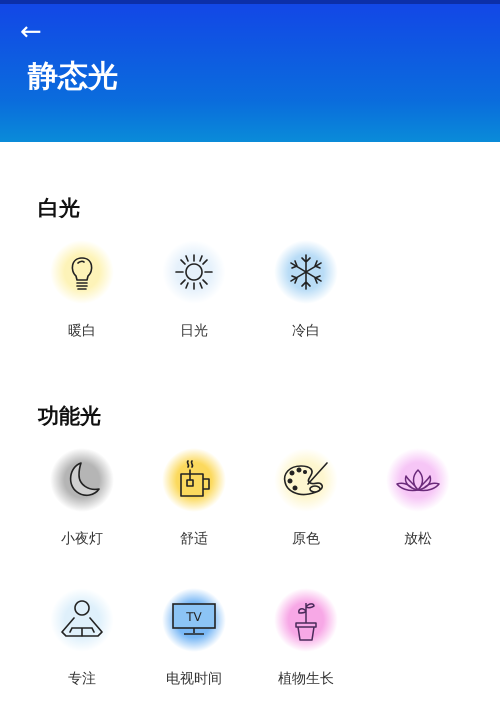 Image resolution: width=500 pixels, height=711 pixels. I want to click on section-title: 白光, so click(59, 208).